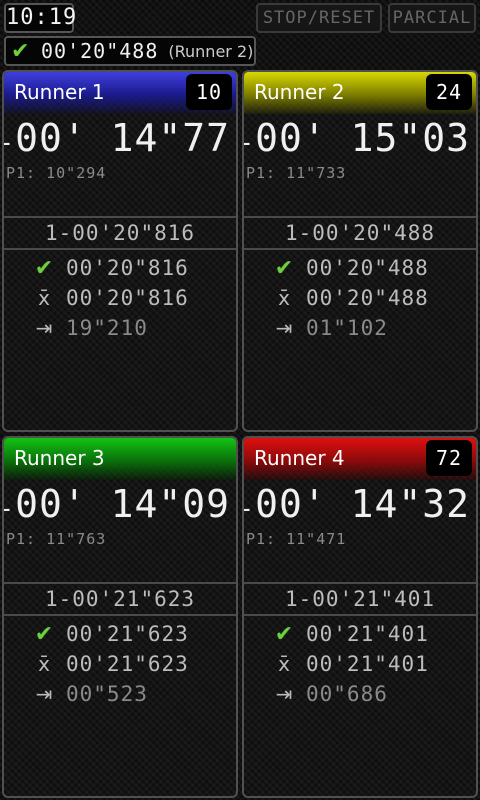  I want to click on average-lap-row: x̄ 00'20"488, so click(347, 298).